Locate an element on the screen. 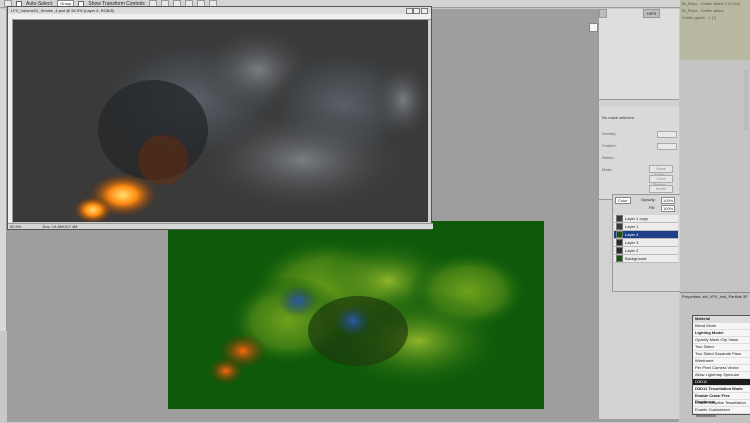 Image resolution: width=750 pixels, height=423 pixels. opacity-value: 100% is located at coordinates (668, 200).